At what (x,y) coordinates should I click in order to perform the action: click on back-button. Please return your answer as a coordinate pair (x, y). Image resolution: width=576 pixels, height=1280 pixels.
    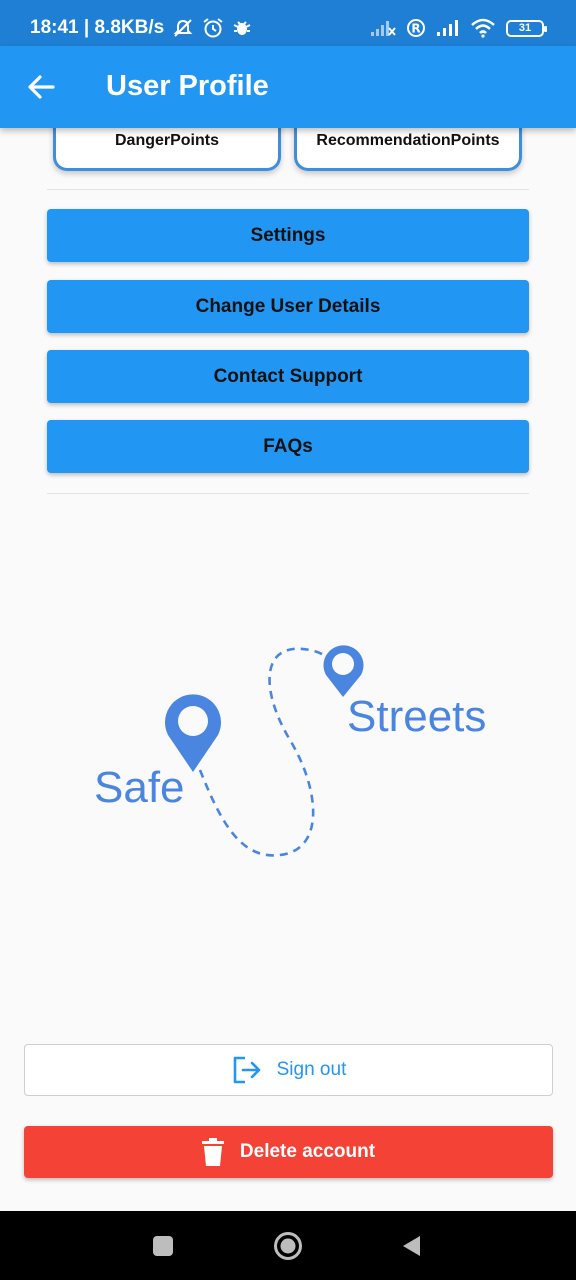
    Looking at the image, I should click on (41, 87).